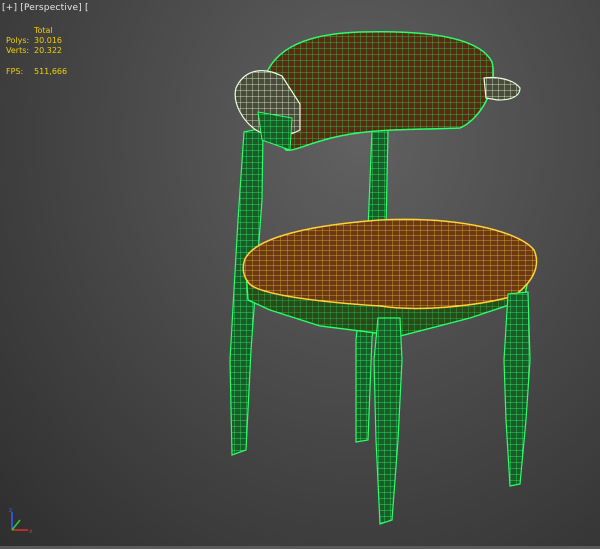 The width and height of the screenshot is (600, 549). Describe the element at coordinates (10, 510) in the screenshot. I see `svg-text: z` at that location.